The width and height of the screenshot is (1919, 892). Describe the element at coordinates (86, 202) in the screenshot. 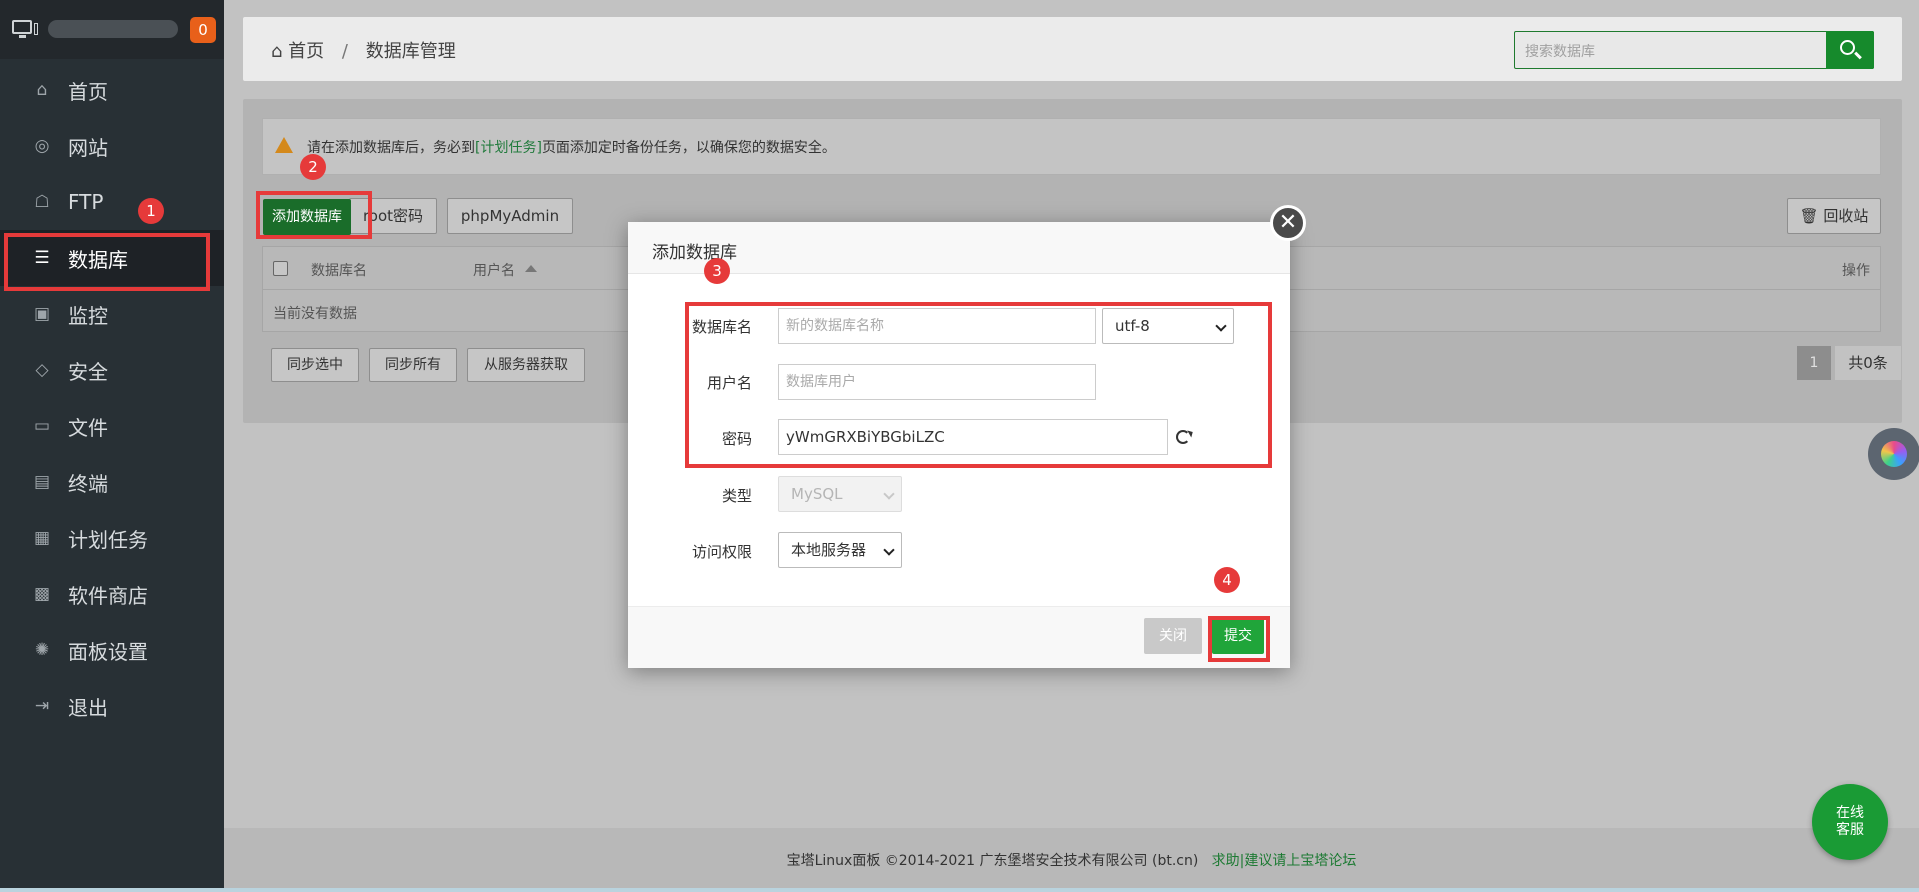

I see `sidebar-item-label: FTP` at that location.